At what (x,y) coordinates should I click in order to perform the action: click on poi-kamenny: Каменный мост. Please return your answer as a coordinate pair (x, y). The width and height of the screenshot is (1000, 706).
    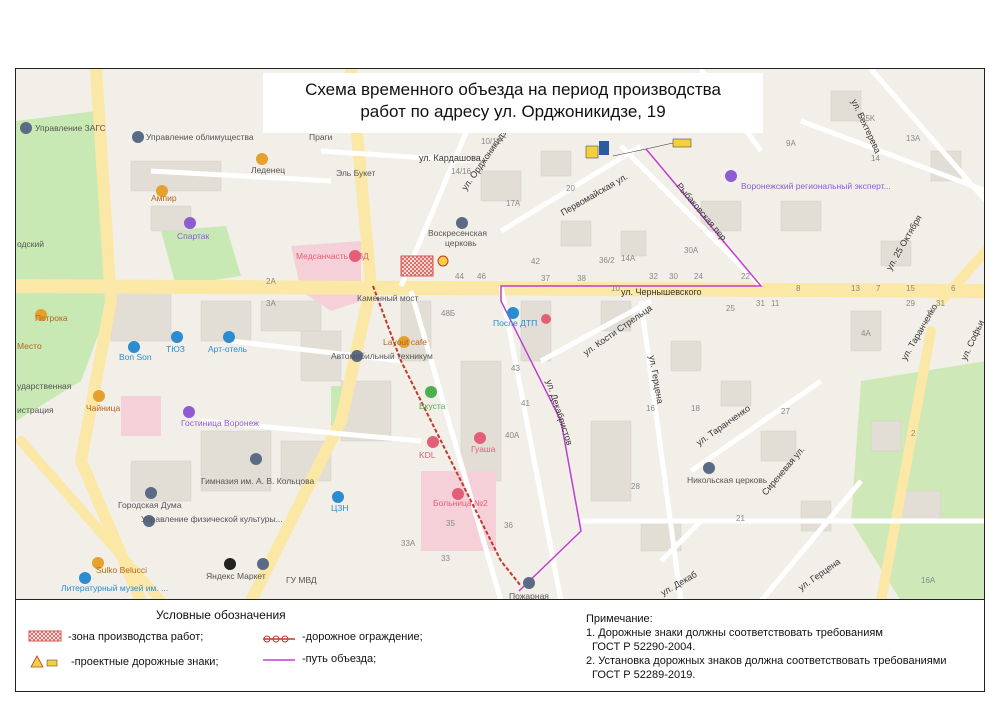
    Looking at the image, I should click on (388, 298).